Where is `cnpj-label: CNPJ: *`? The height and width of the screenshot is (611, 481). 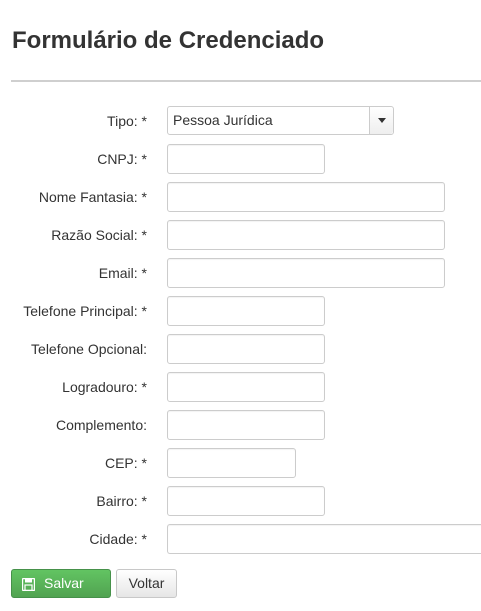
cnpj-label: CNPJ: * is located at coordinates (122, 159).